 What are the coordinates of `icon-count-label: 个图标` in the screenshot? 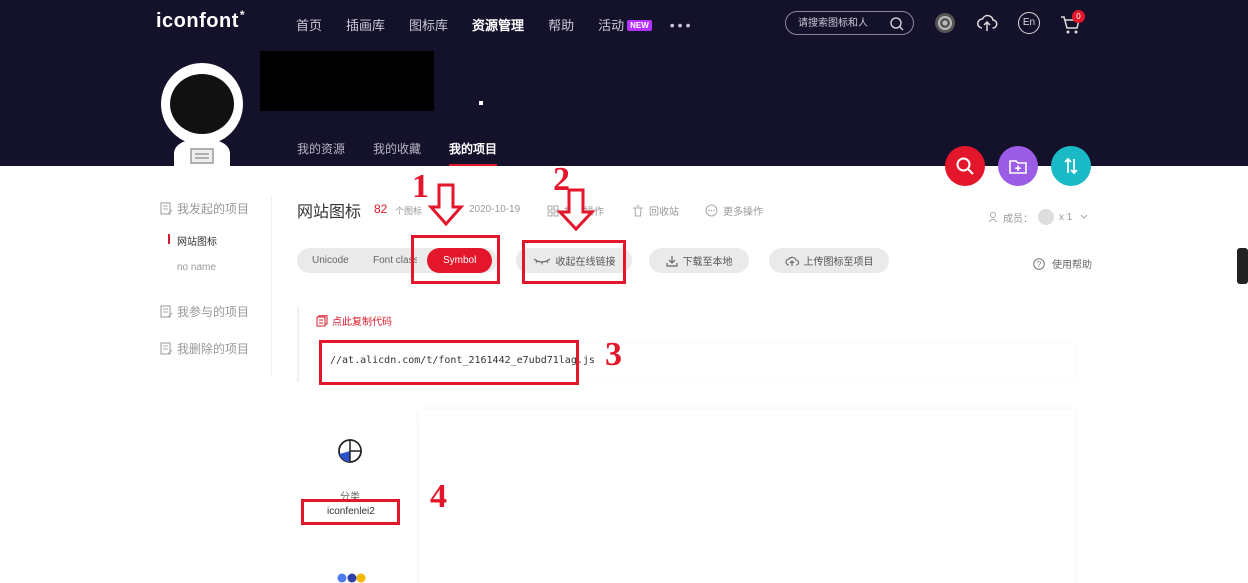 It's located at (409, 211).